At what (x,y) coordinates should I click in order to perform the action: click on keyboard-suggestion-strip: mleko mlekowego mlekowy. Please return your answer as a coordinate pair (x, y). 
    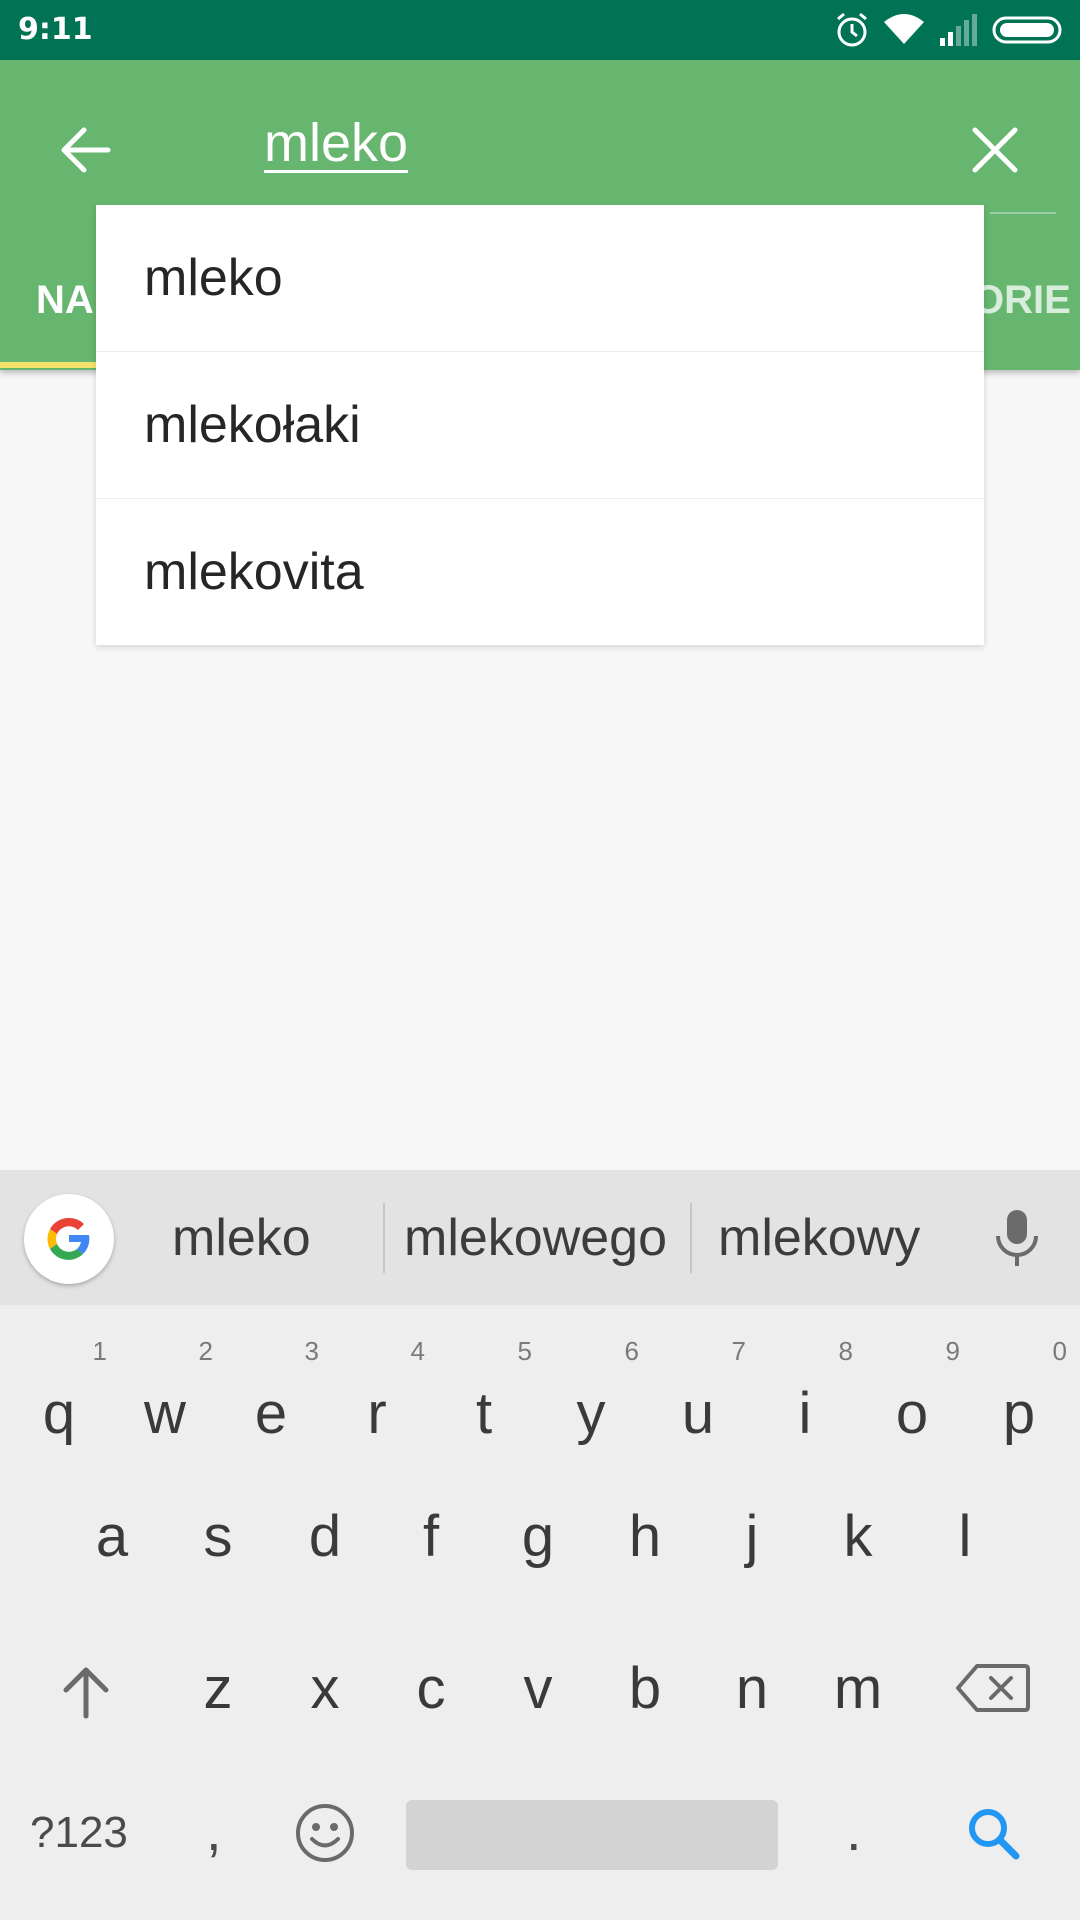
    Looking at the image, I should click on (540, 1237).